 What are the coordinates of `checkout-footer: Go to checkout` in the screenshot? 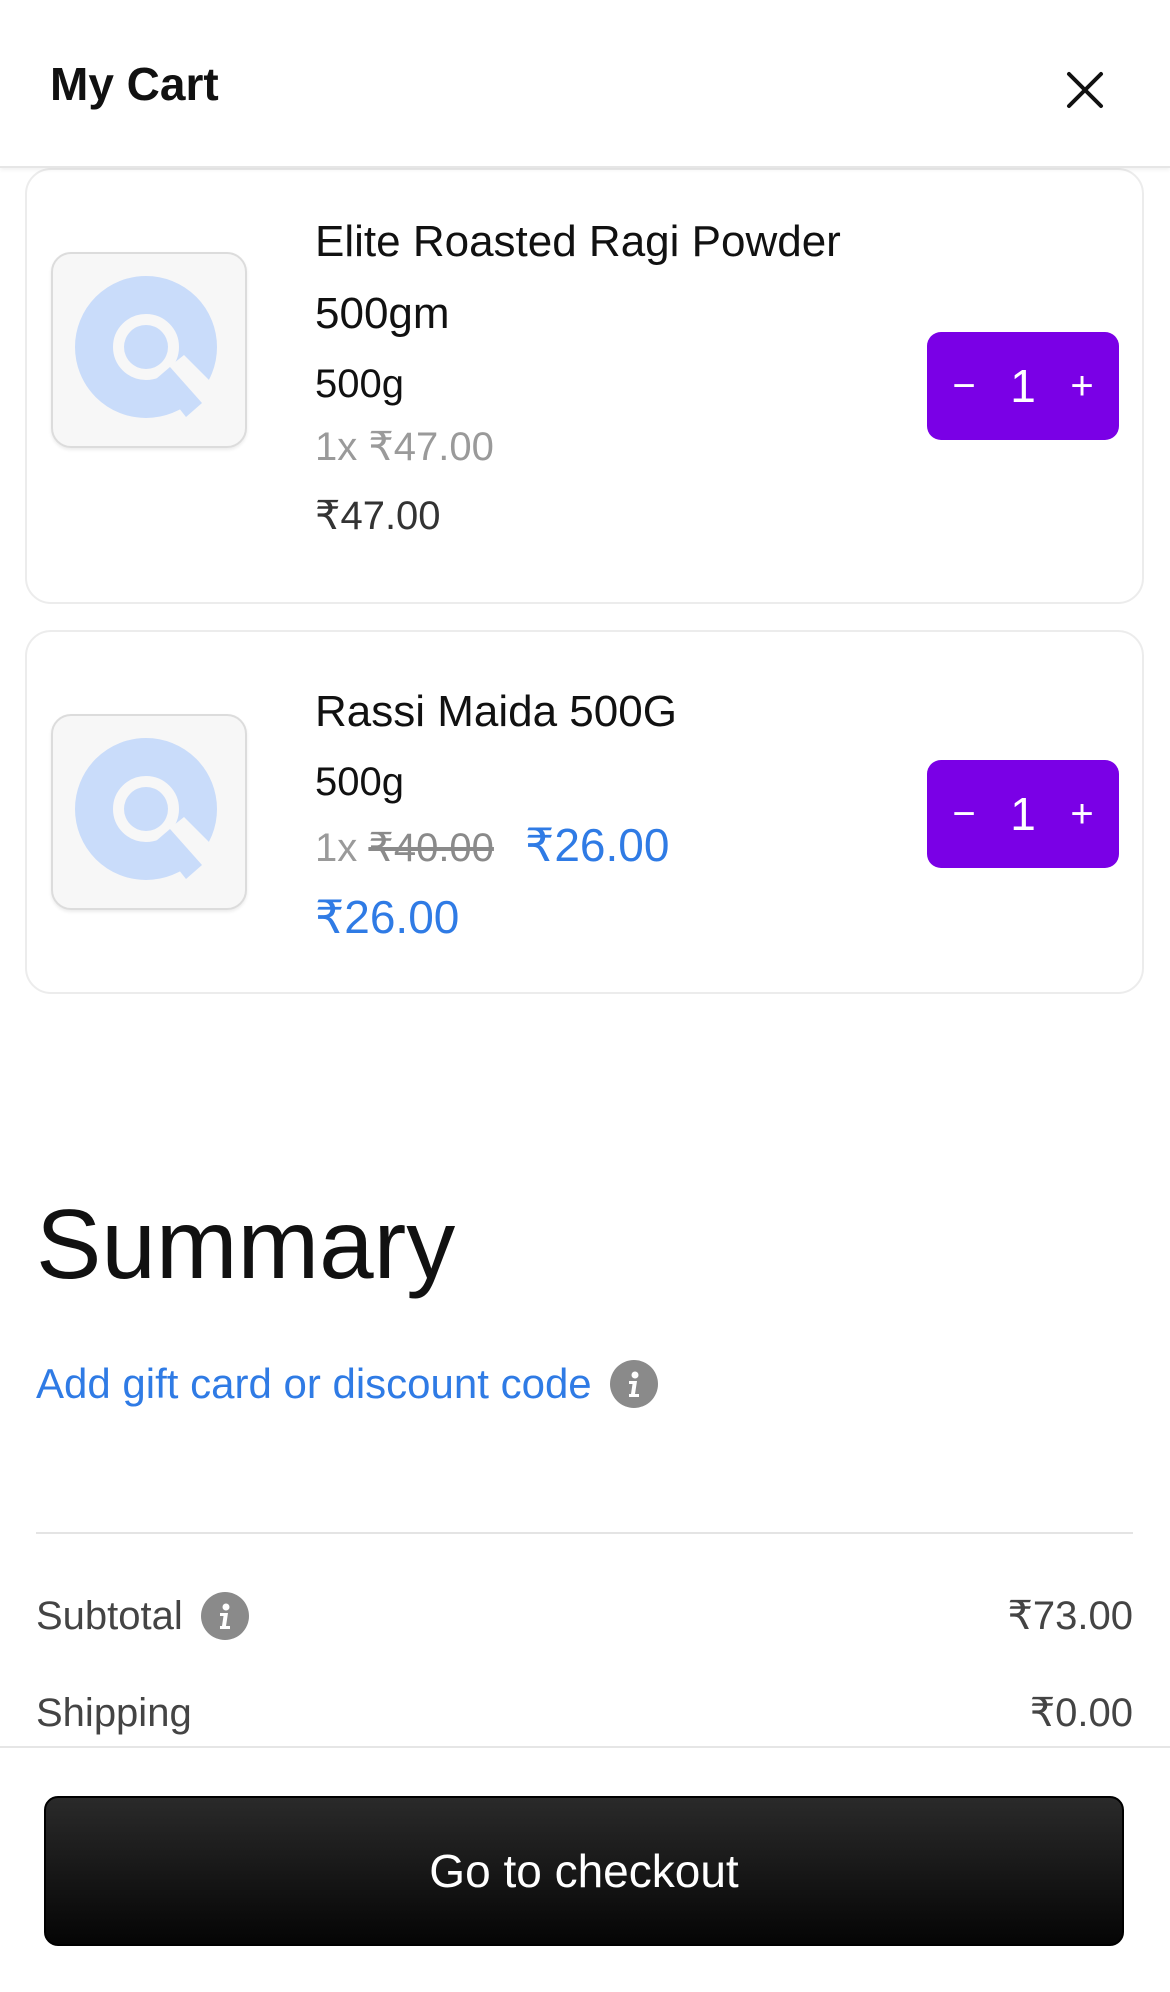 It's located at (585, 1869).